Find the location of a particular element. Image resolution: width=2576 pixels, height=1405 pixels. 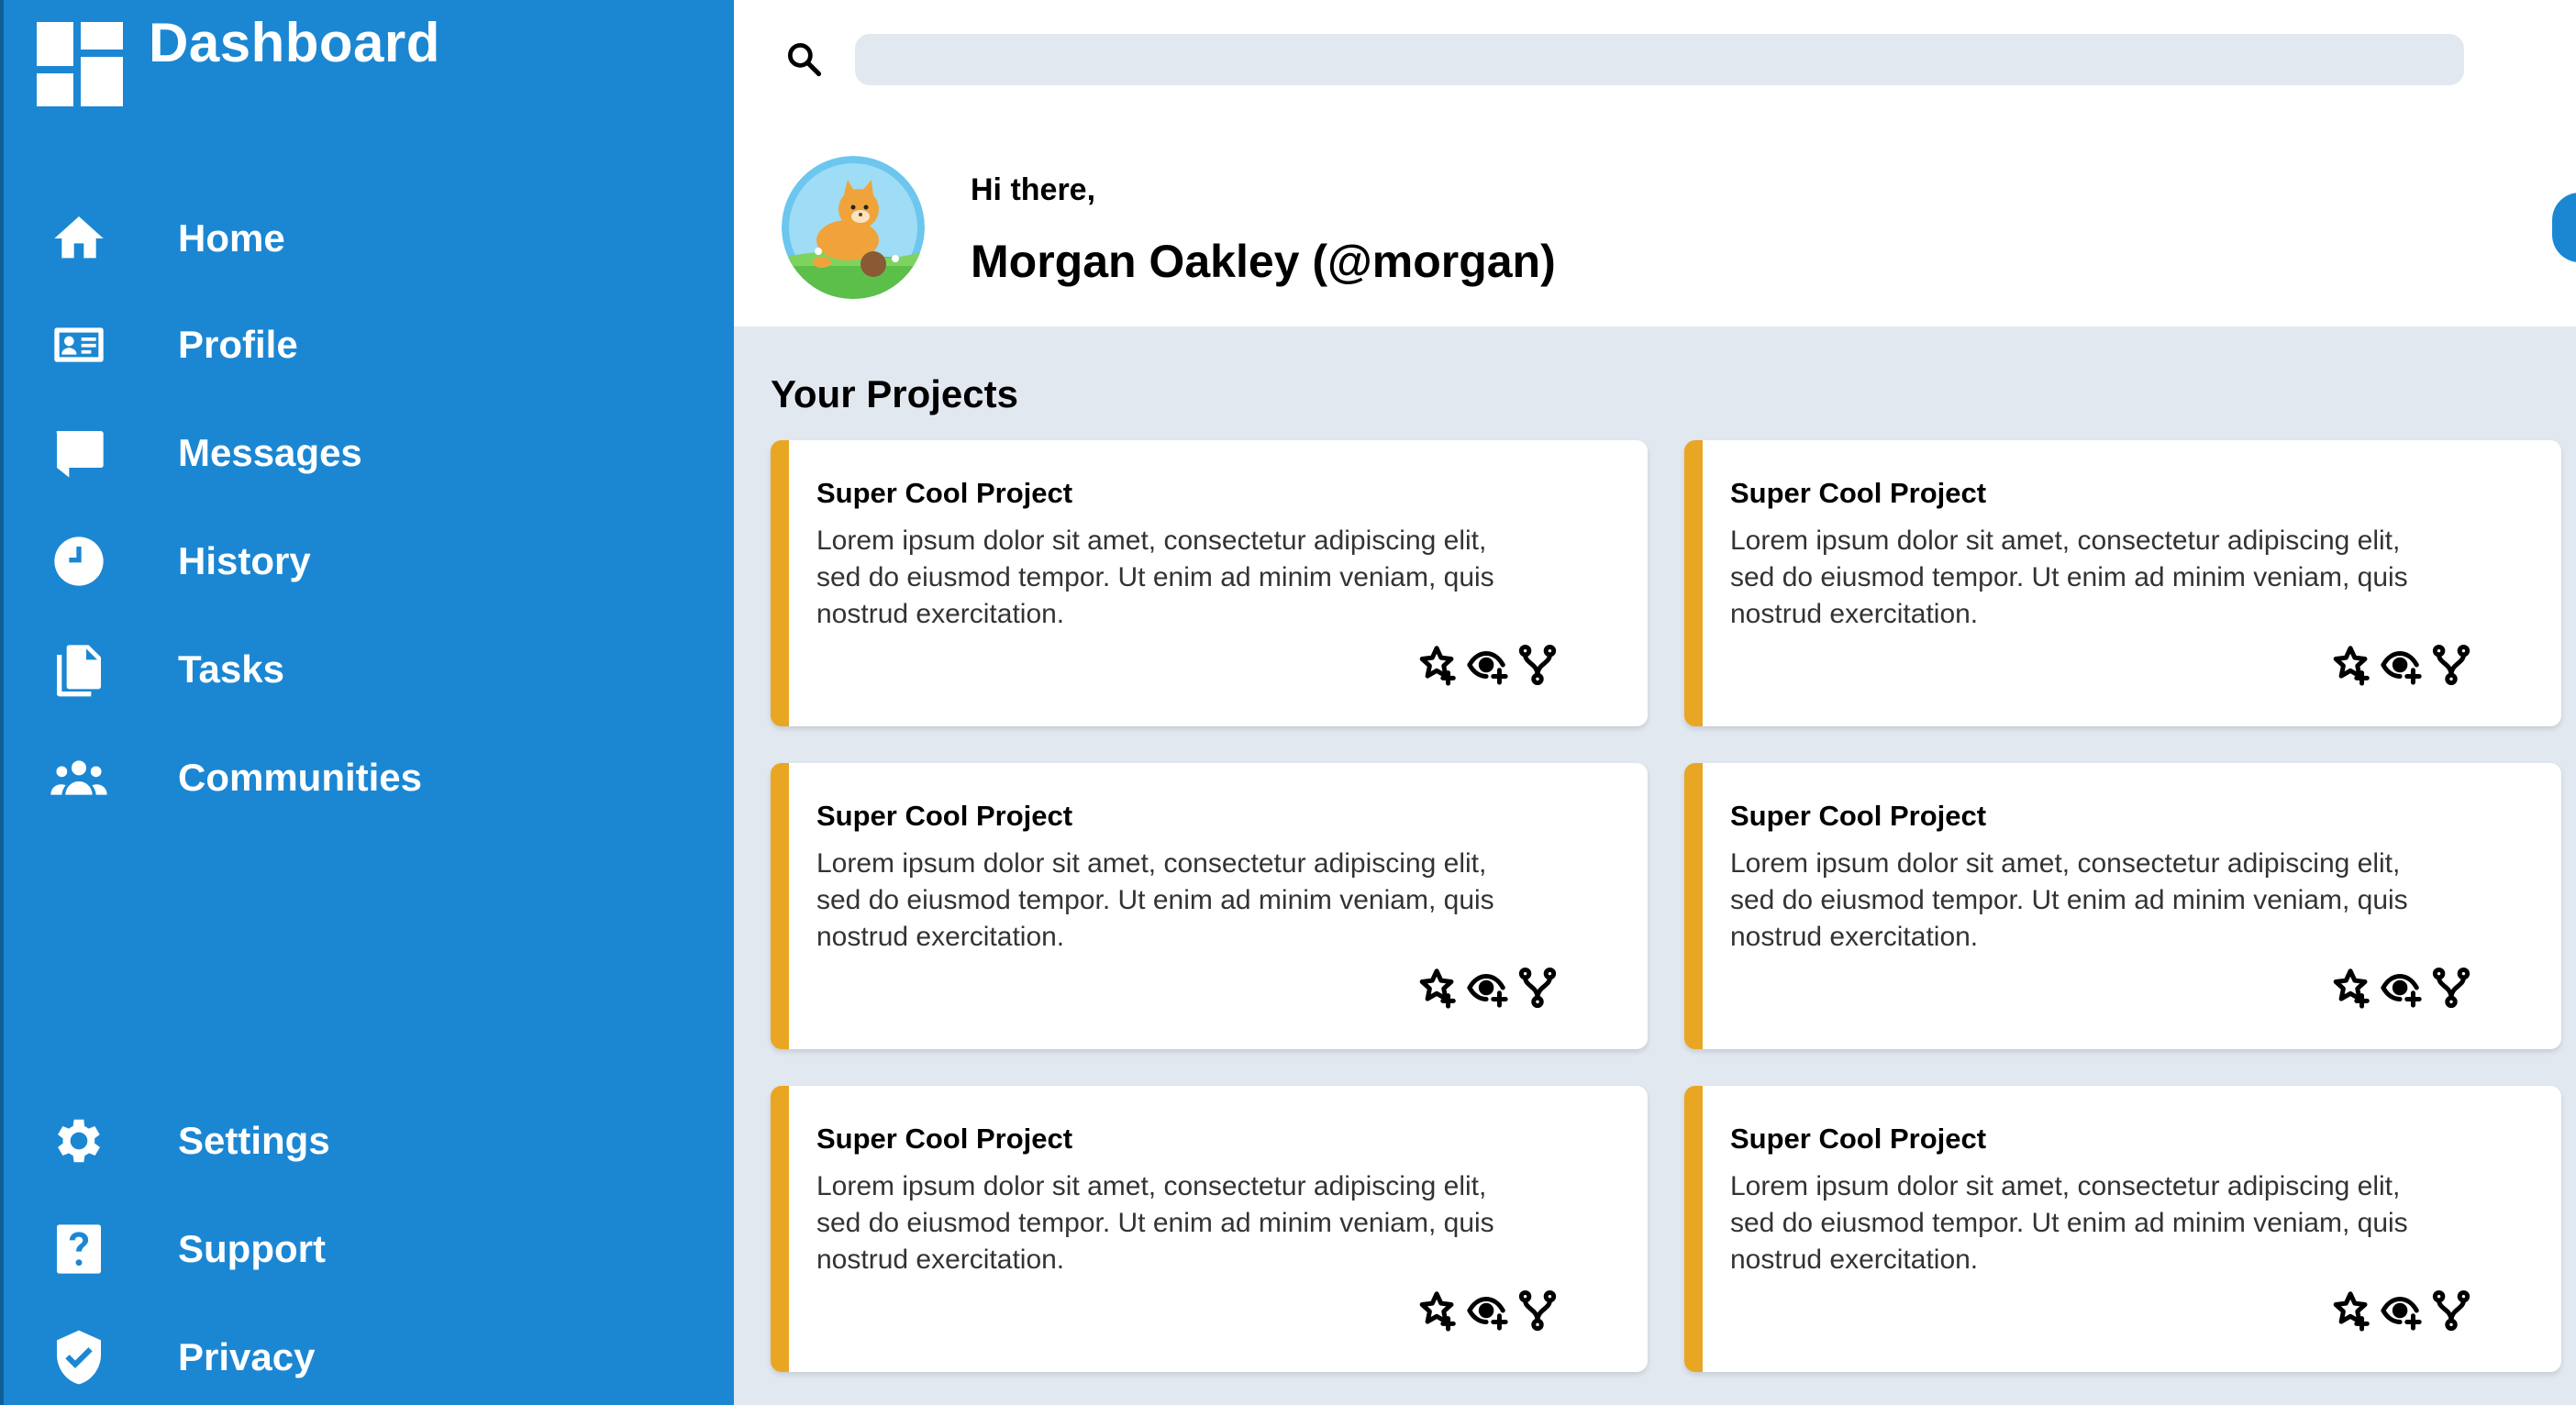

sidebar-item-label: History is located at coordinates (244, 560).